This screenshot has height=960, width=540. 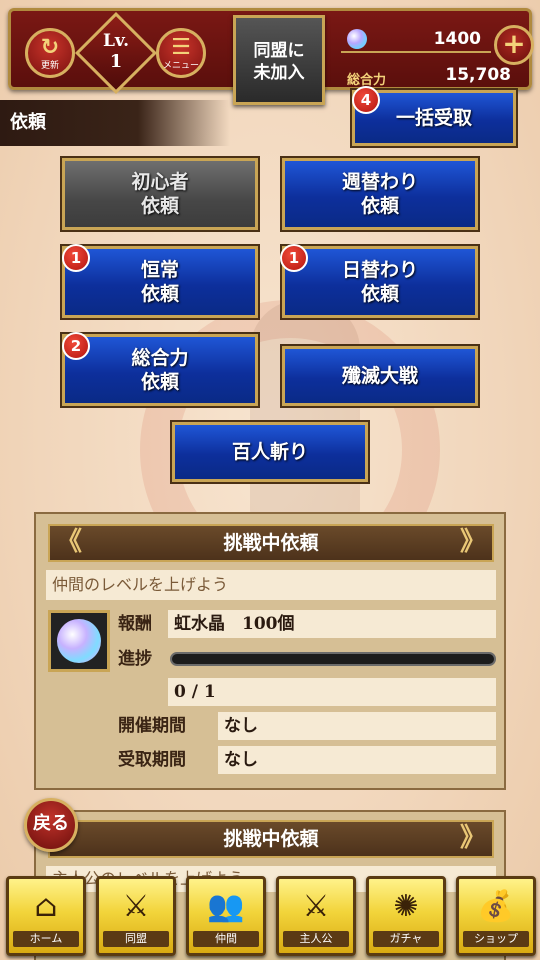 What do you see at coordinates (49, 66) in the screenshot?
I see `refresh-label: 更新` at bounding box center [49, 66].